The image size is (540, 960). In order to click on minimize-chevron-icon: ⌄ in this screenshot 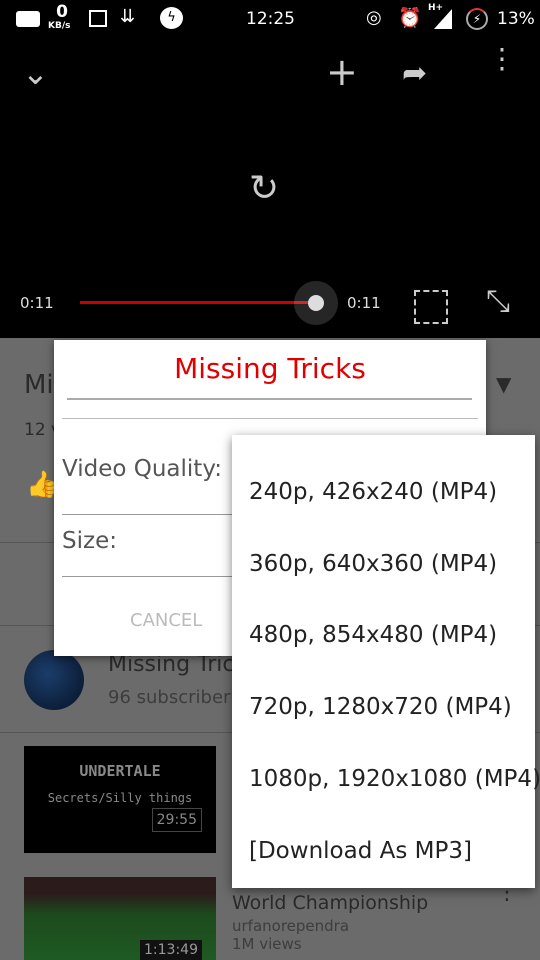, I will do `click(35, 73)`.